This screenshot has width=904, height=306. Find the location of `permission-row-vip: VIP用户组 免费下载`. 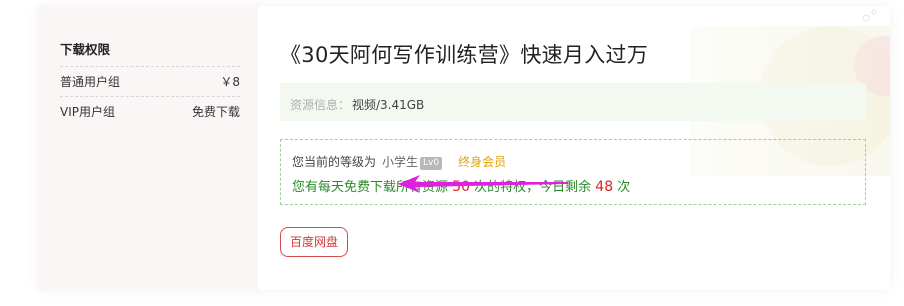

permission-row-vip: VIP用户组 免费下载 is located at coordinates (150, 111).